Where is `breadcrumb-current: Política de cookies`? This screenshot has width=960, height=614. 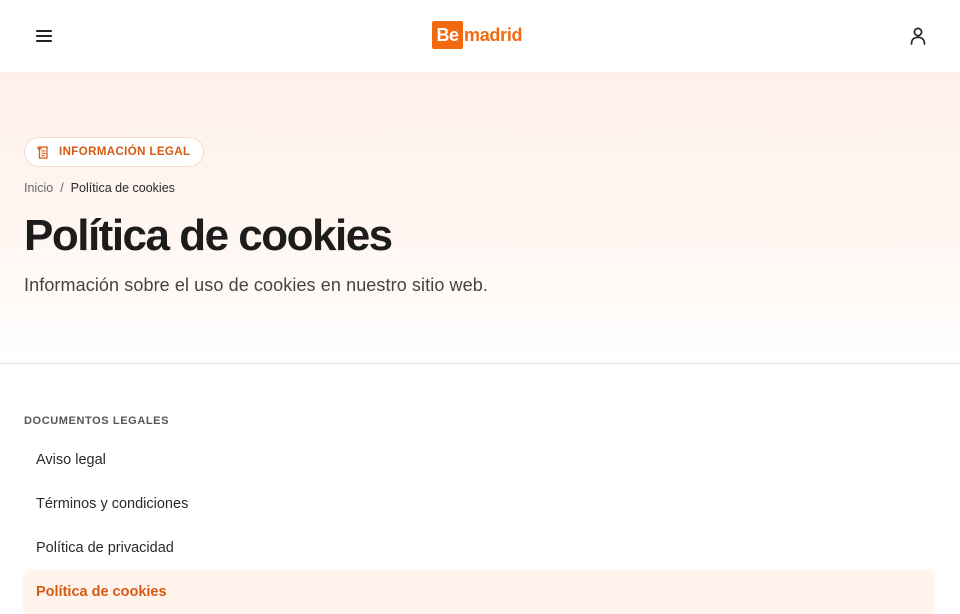
breadcrumb-current: Política de cookies is located at coordinates (122, 188).